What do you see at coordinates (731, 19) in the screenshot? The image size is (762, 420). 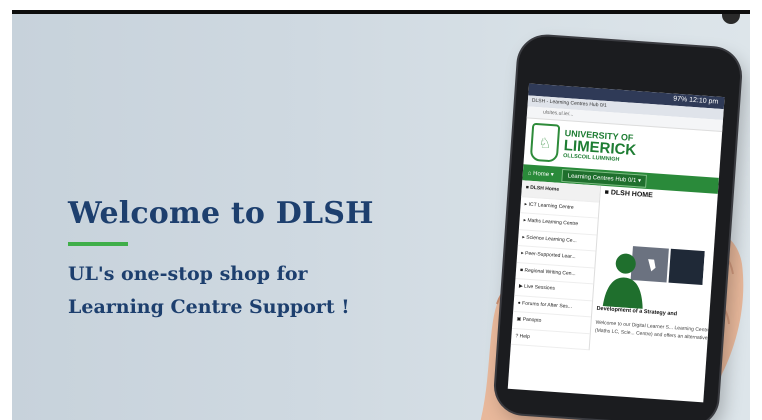 I see `corner-close-icon` at bounding box center [731, 19].